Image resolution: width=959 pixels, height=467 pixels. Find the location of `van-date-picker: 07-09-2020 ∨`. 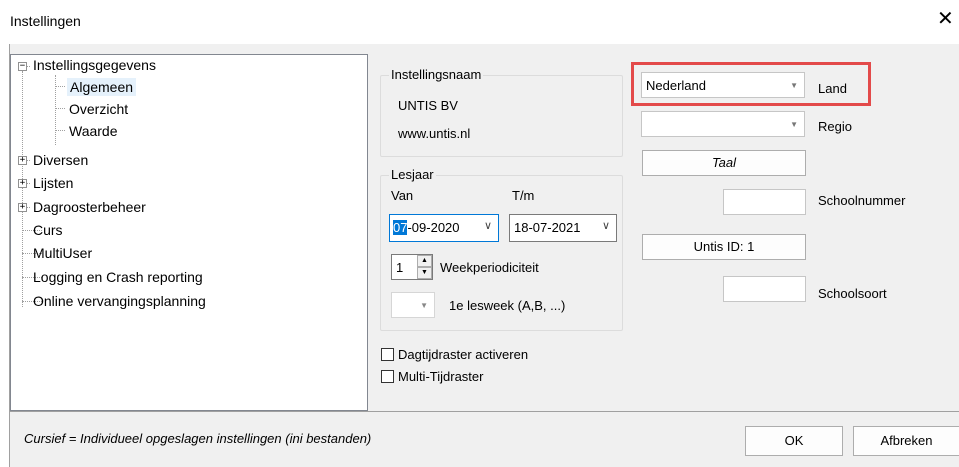

van-date-picker: 07-09-2020 ∨ is located at coordinates (444, 228).